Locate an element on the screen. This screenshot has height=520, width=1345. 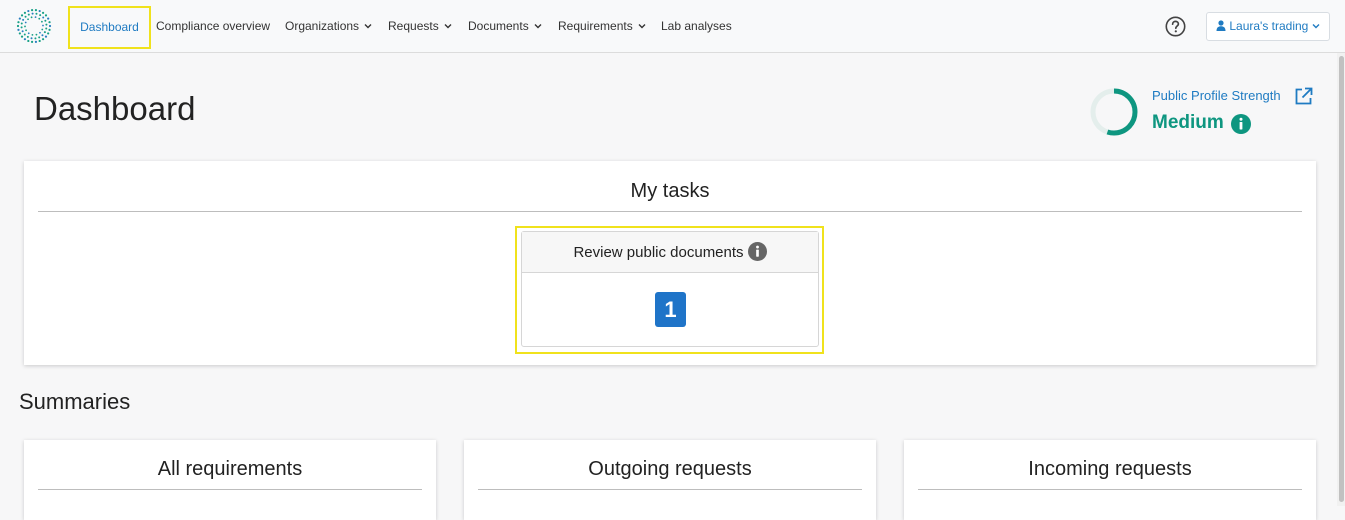
summary-card-outgoing-requests: Outgoing requests is located at coordinates (670, 480).